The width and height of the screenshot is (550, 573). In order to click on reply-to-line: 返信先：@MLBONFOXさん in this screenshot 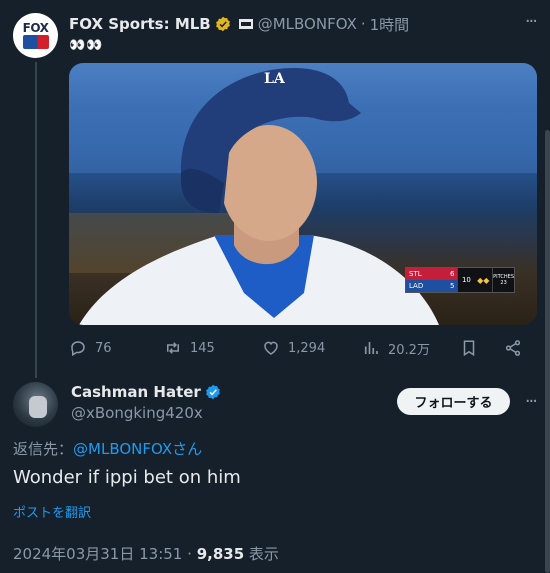, I will do `click(107, 448)`.